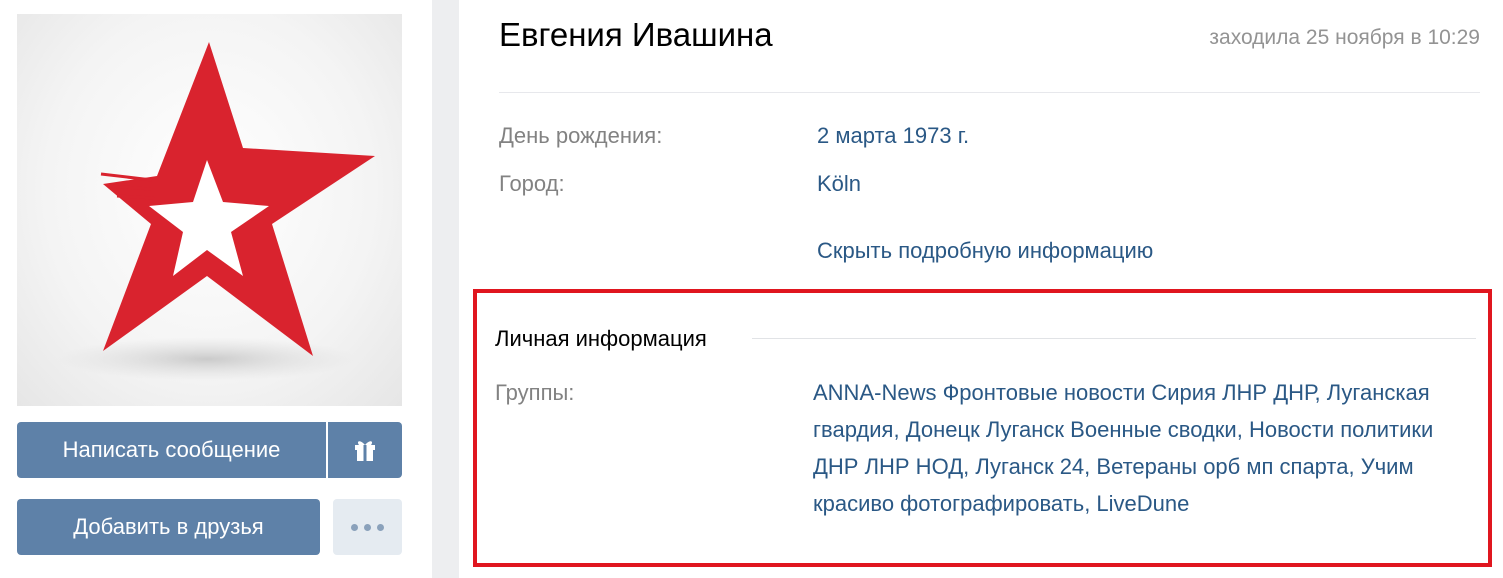 Image resolution: width=1503 pixels, height=578 pixels. I want to click on birthday-label: День рождения:, so click(581, 135).